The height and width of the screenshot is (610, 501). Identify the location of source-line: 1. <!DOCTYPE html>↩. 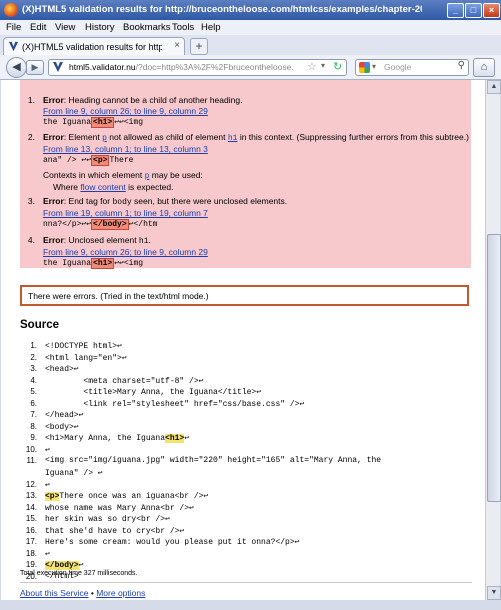
(76, 346).